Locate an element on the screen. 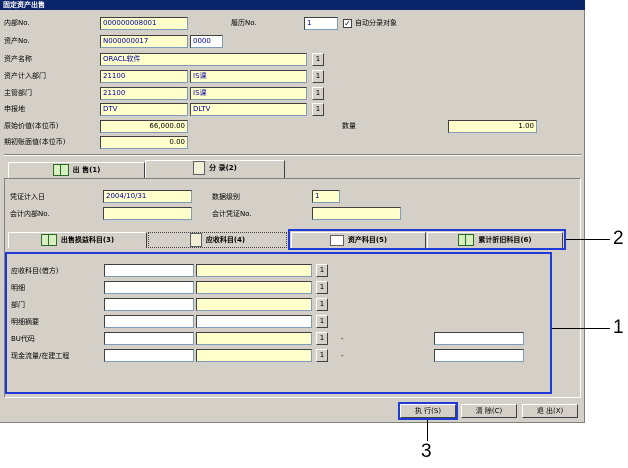  tab-entry: 分 录(2) is located at coordinates (215, 169).